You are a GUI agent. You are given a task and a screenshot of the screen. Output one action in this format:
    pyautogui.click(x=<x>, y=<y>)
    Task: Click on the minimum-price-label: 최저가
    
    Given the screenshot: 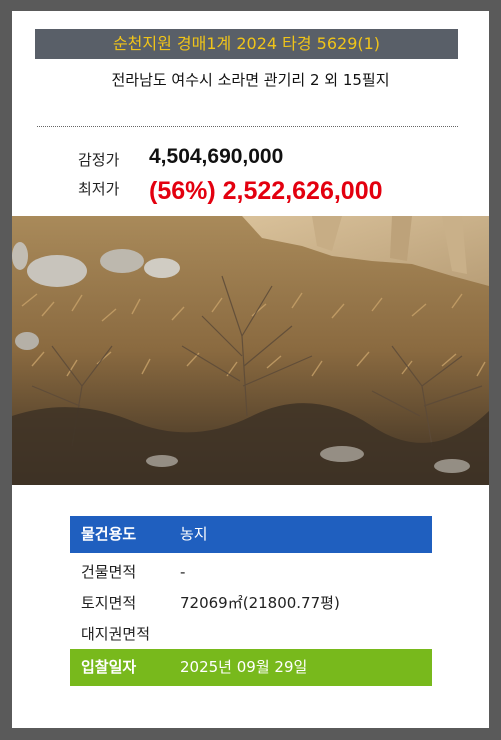 What is the action you would take?
    pyautogui.click(x=99, y=189)
    